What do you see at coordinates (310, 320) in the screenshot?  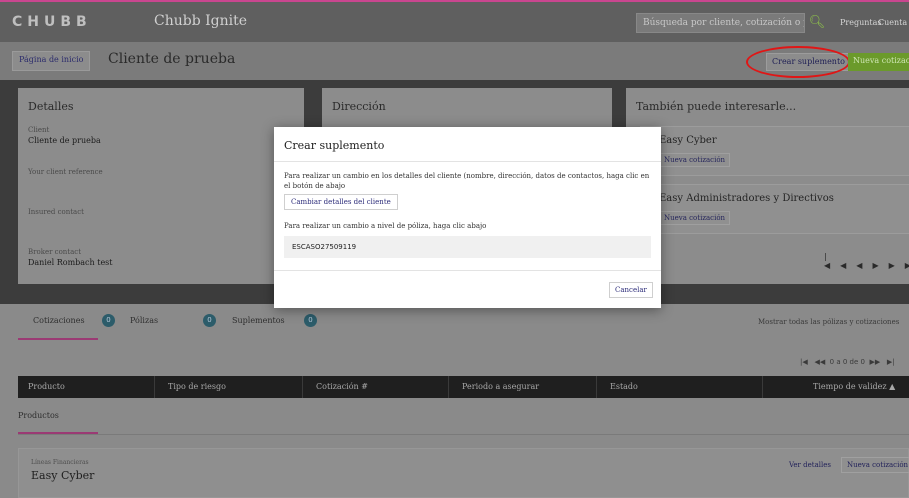 I see `supplements-count-badge: 0` at bounding box center [310, 320].